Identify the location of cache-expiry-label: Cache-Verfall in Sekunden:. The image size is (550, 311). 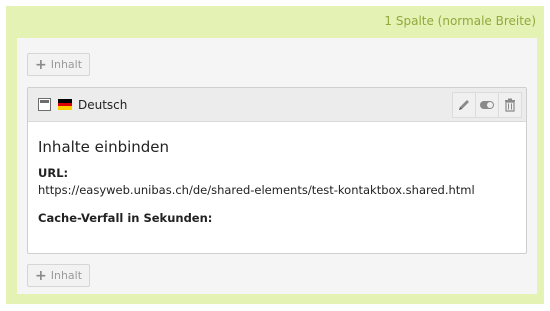
(125, 218).